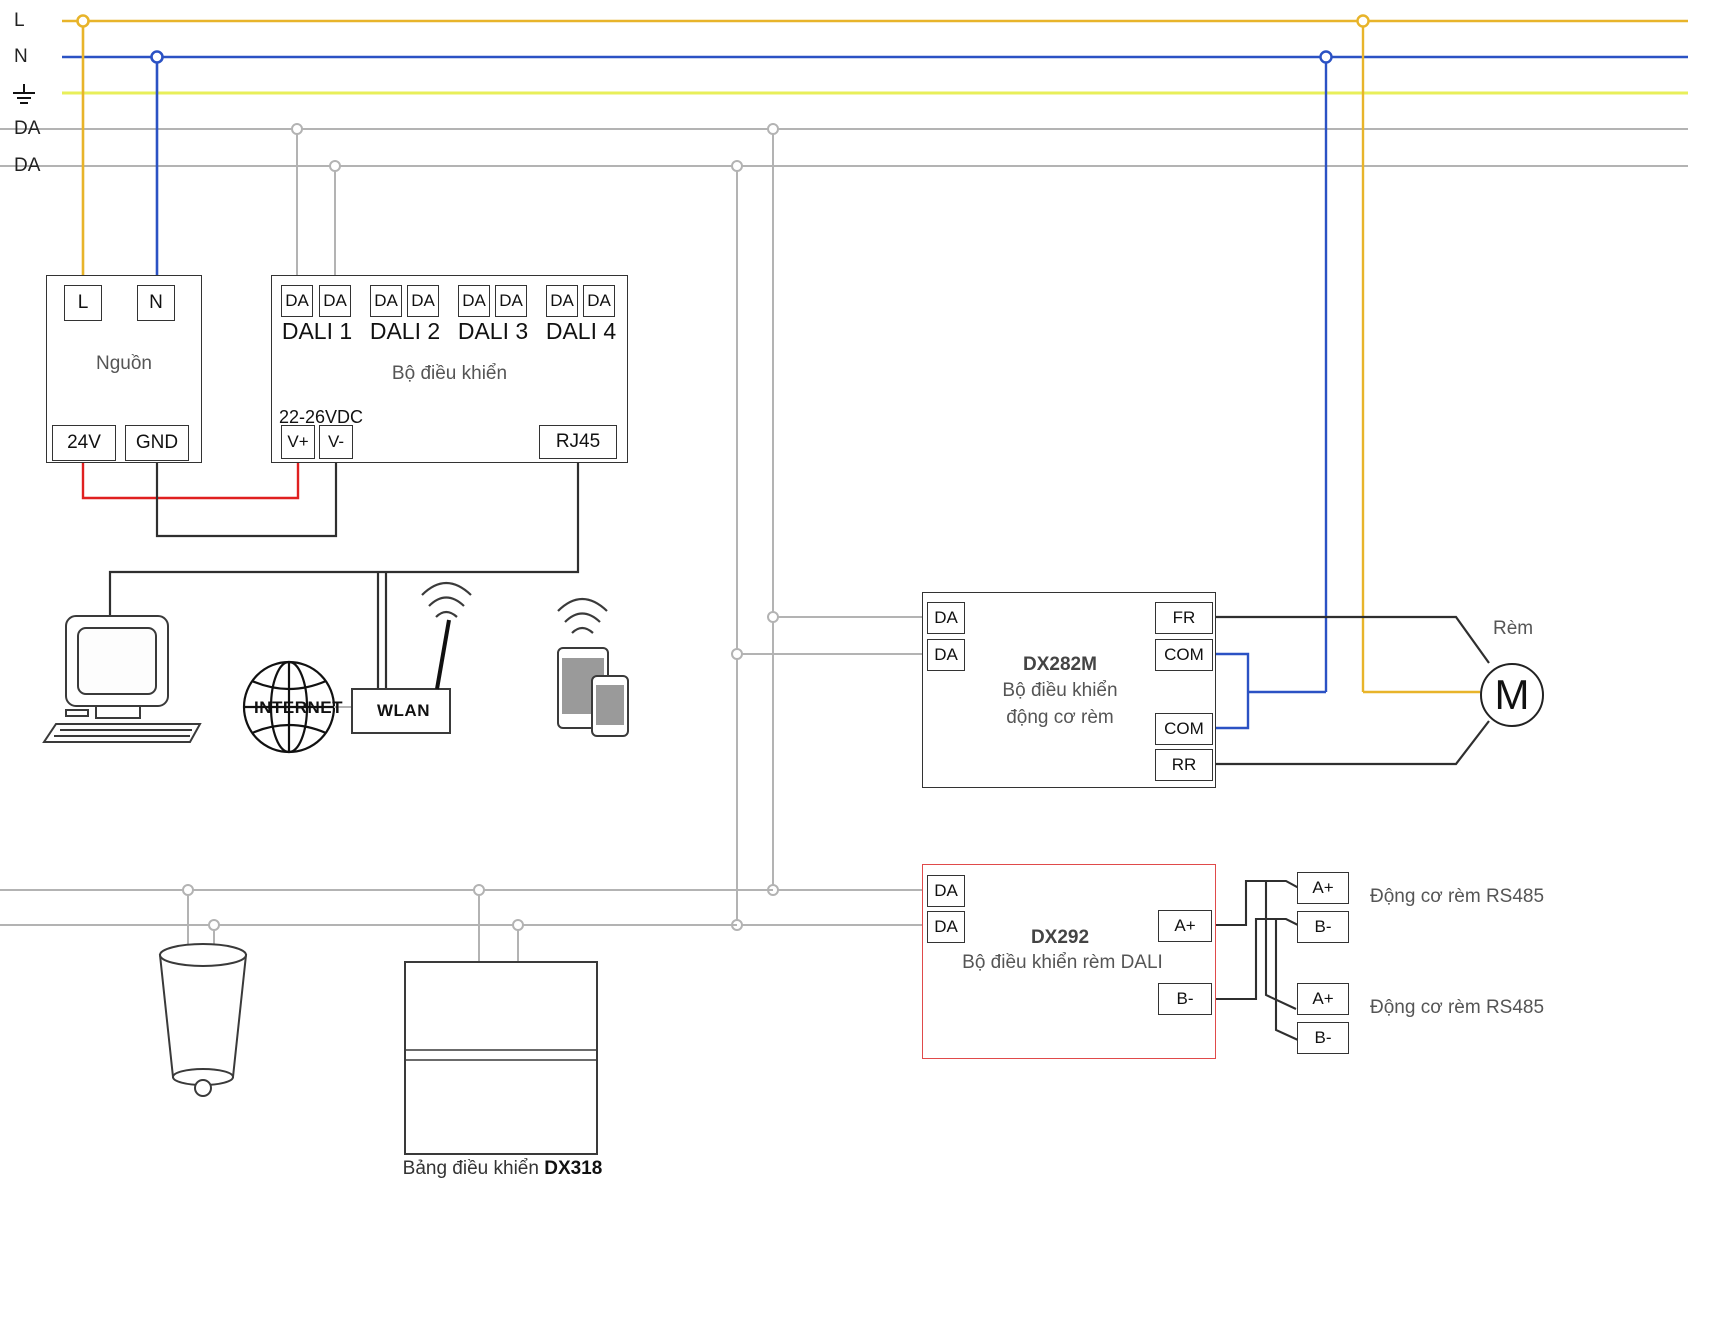 The height and width of the screenshot is (1323, 1734). I want to click on controller-dali1-da-b: DA, so click(335, 301).